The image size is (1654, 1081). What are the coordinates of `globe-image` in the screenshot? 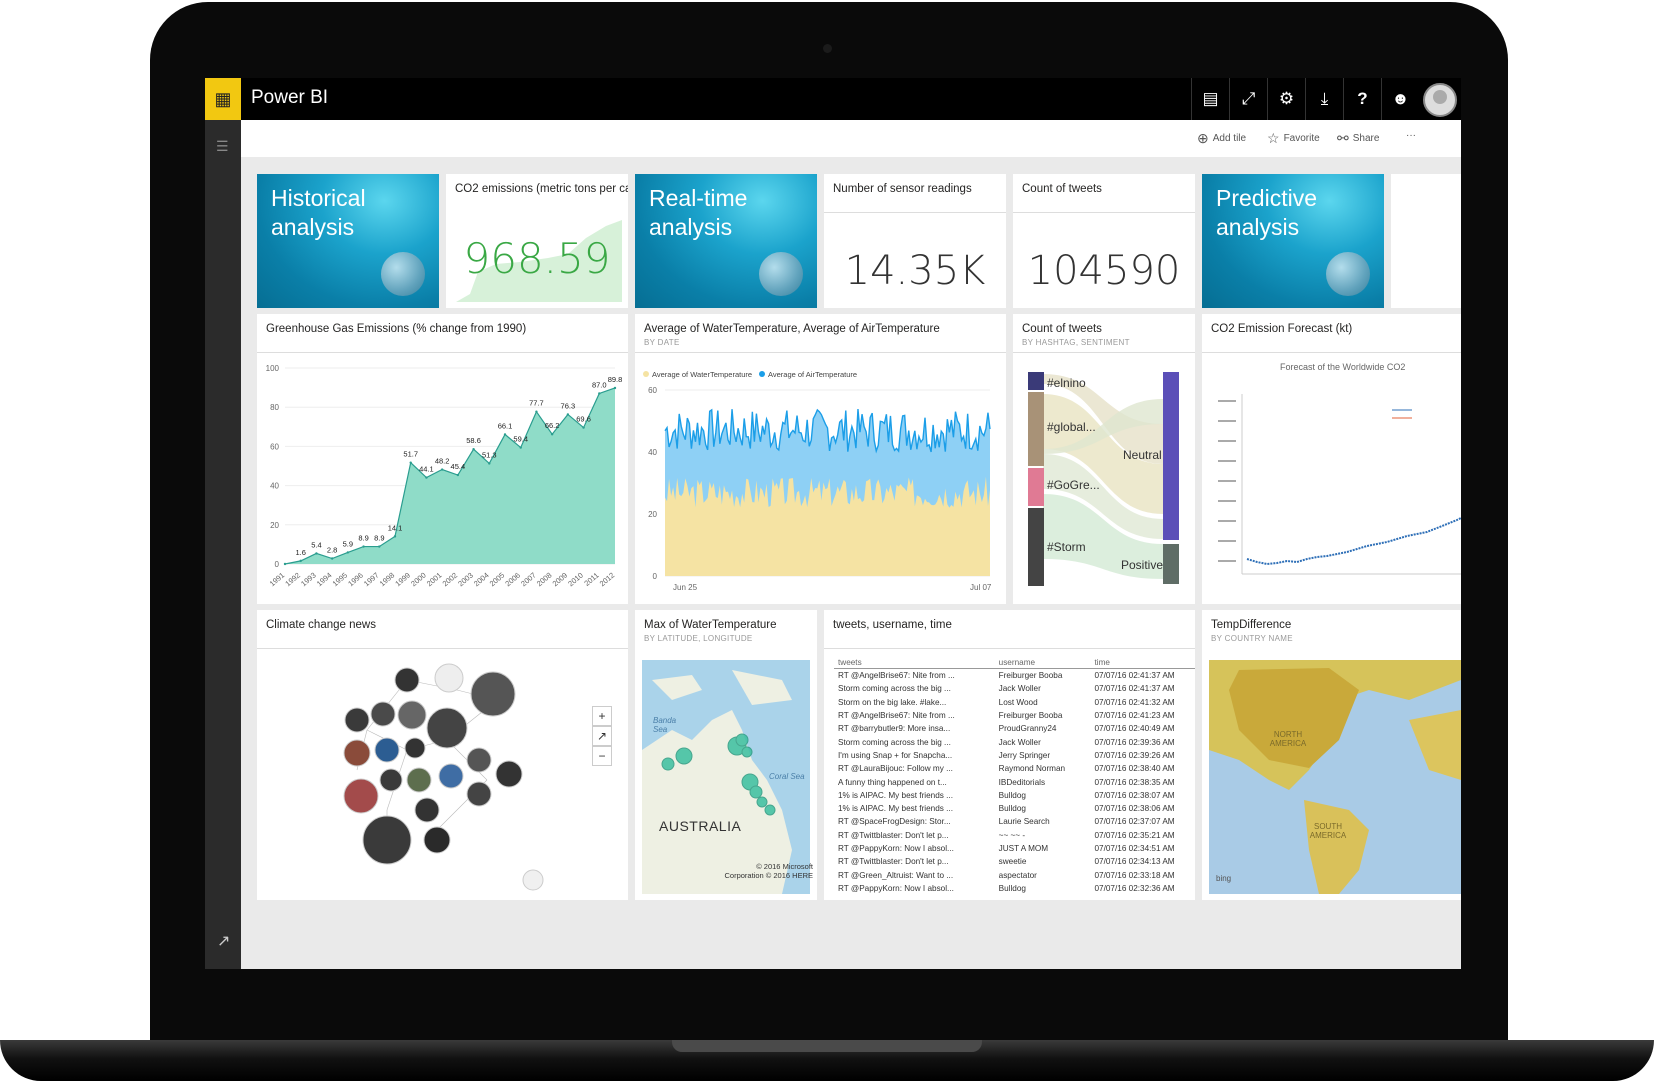 It's located at (403, 274).